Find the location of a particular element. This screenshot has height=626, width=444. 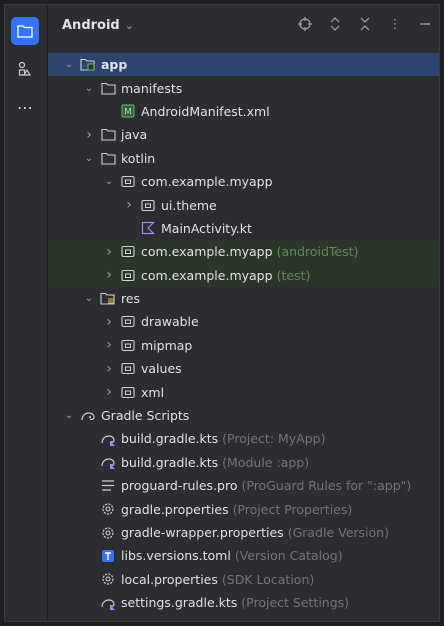

tree-item-hint: (Project: MyApp) is located at coordinates (274, 439).